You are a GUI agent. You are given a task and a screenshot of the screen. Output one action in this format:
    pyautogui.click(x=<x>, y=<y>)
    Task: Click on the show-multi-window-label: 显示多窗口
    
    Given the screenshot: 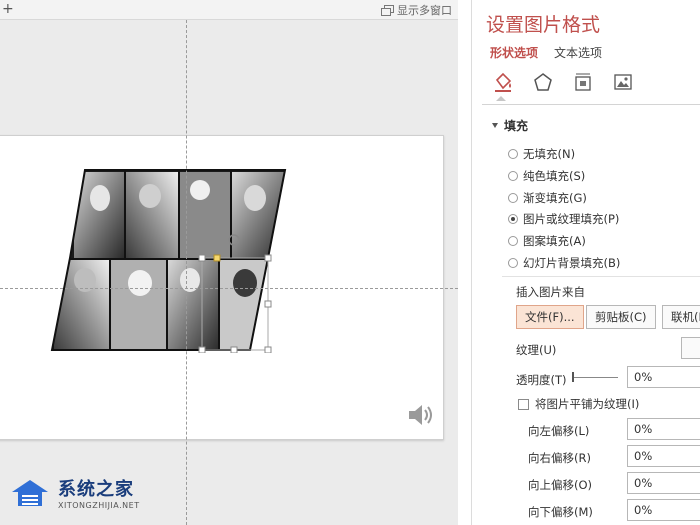 What is the action you would take?
    pyautogui.click(x=424, y=10)
    